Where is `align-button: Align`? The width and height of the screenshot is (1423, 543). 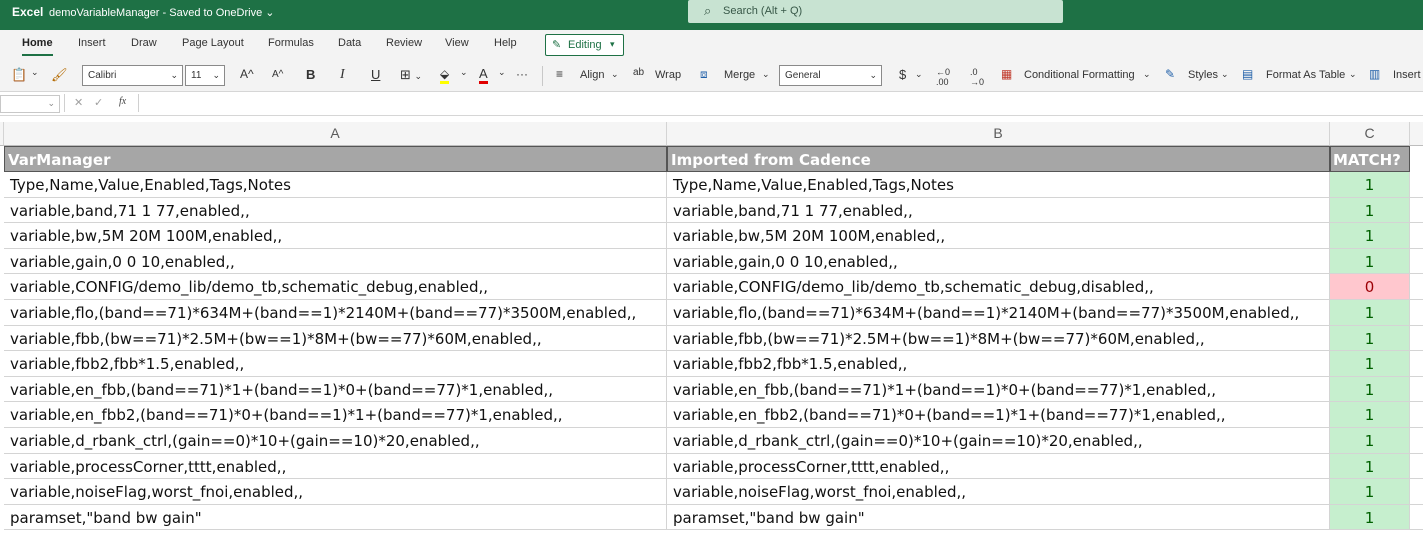 align-button: Align is located at coordinates (592, 75).